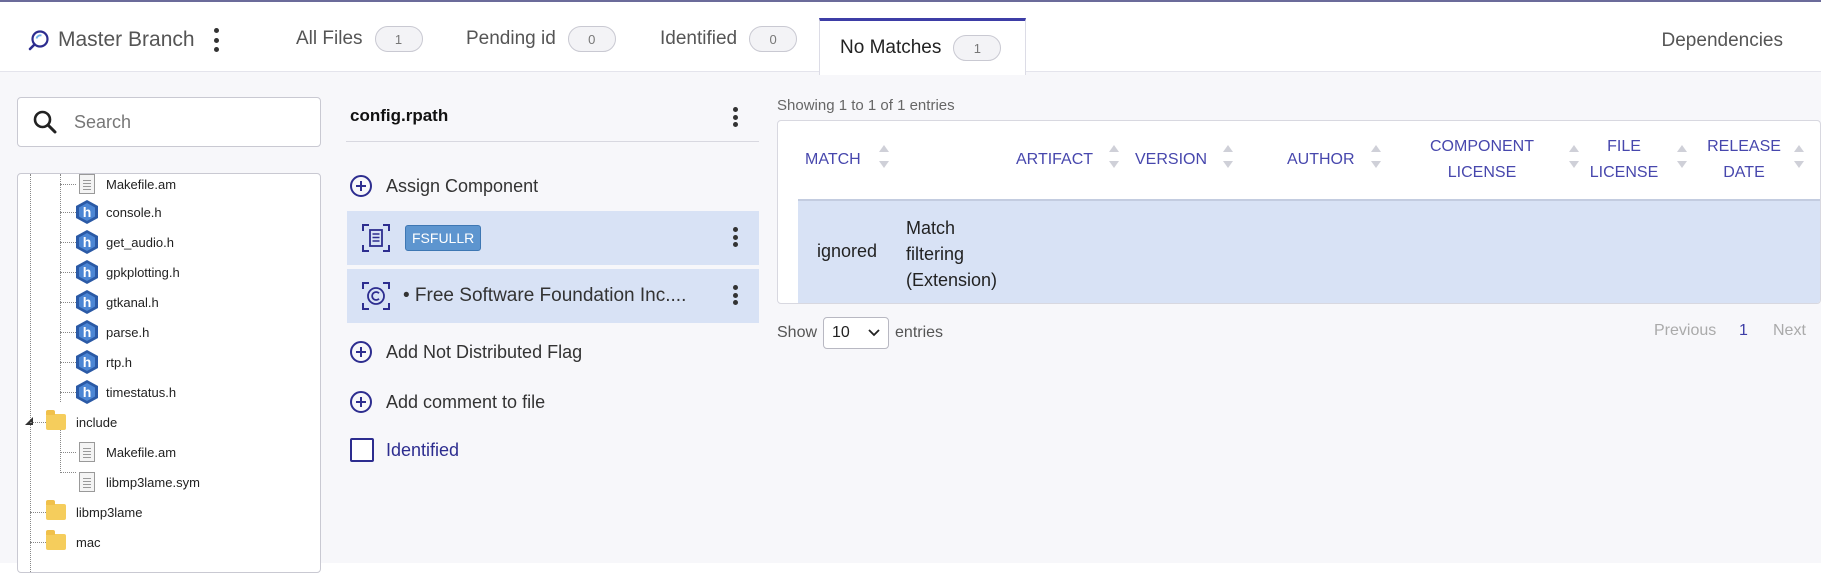 This screenshot has width=1821, height=573. Describe the element at coordinates (444, 186) in the screenshot. I see `assign-component-button: Assign Component` at that location.